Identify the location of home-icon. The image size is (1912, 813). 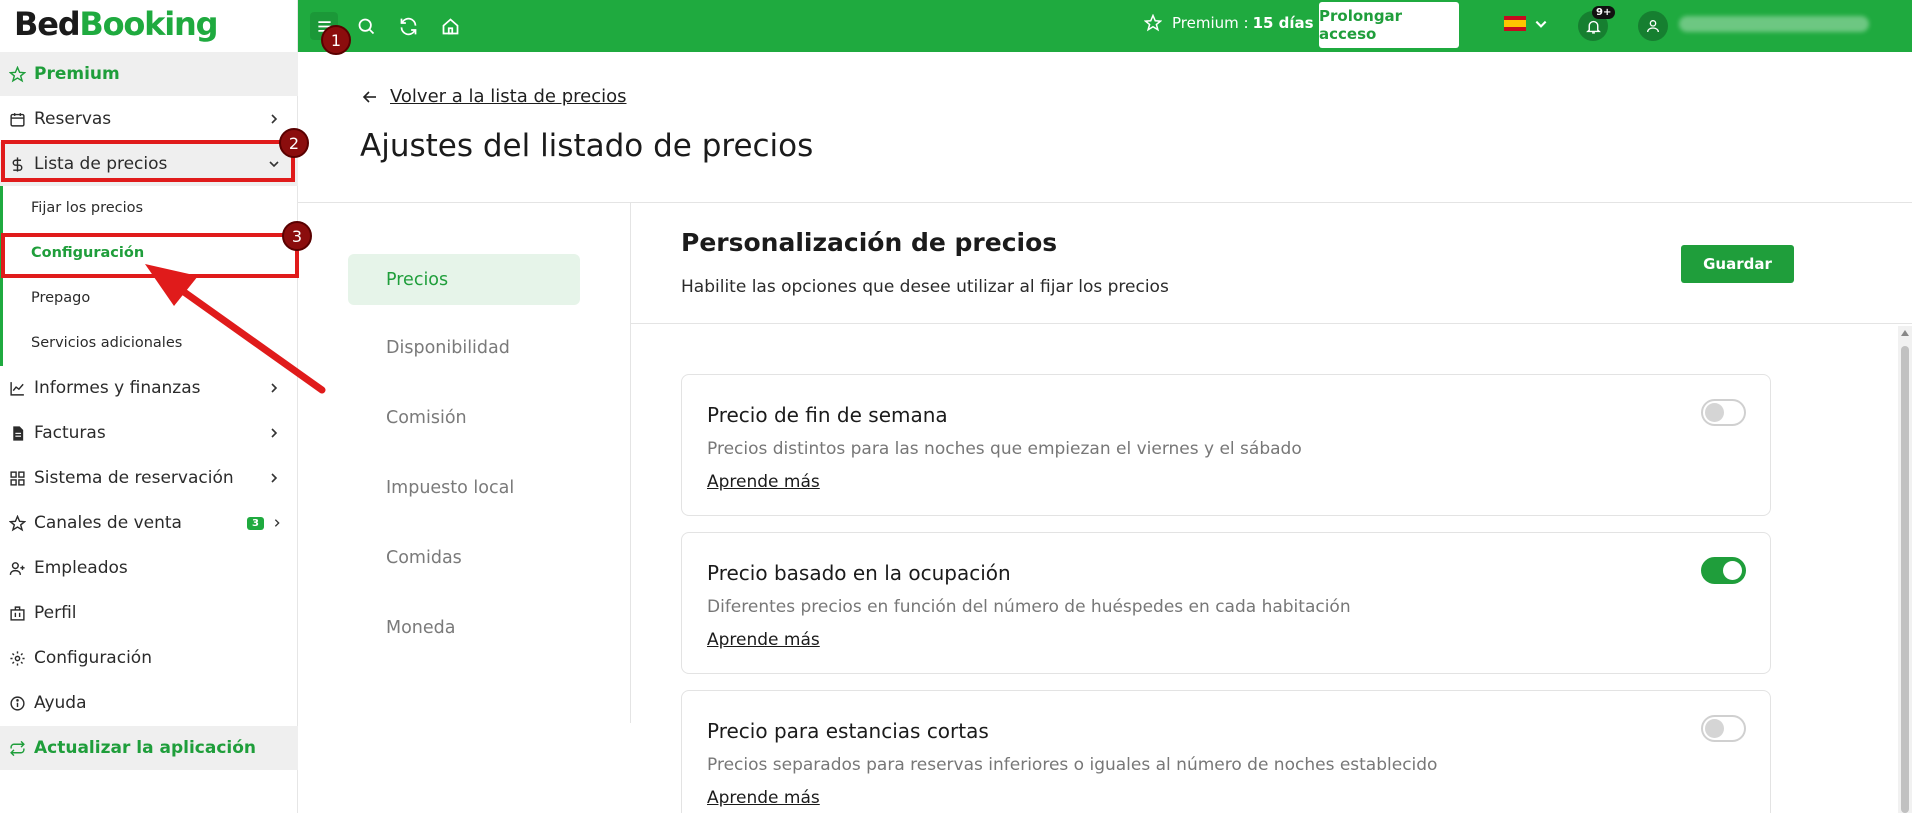
(450, 26).